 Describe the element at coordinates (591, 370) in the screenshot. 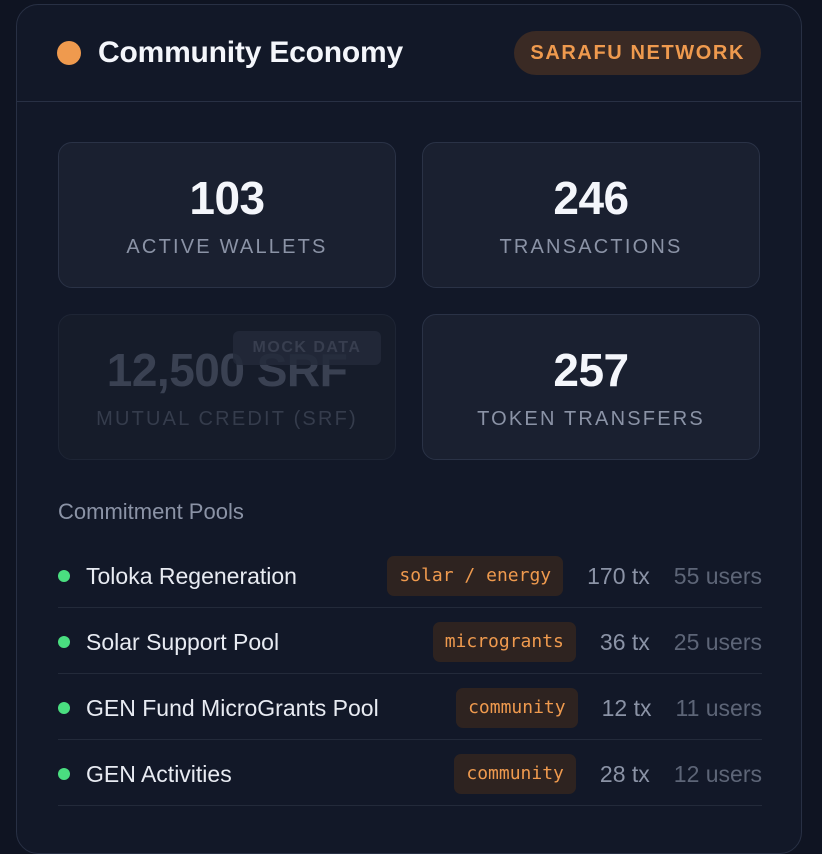

I see `stat-value: 257` at that location.